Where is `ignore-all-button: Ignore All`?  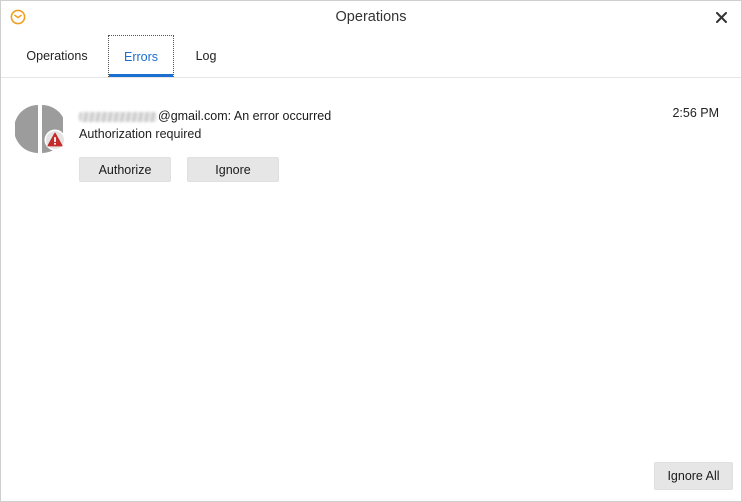 ignore-all-button: Ignore All is located at coordinates (693, 476).